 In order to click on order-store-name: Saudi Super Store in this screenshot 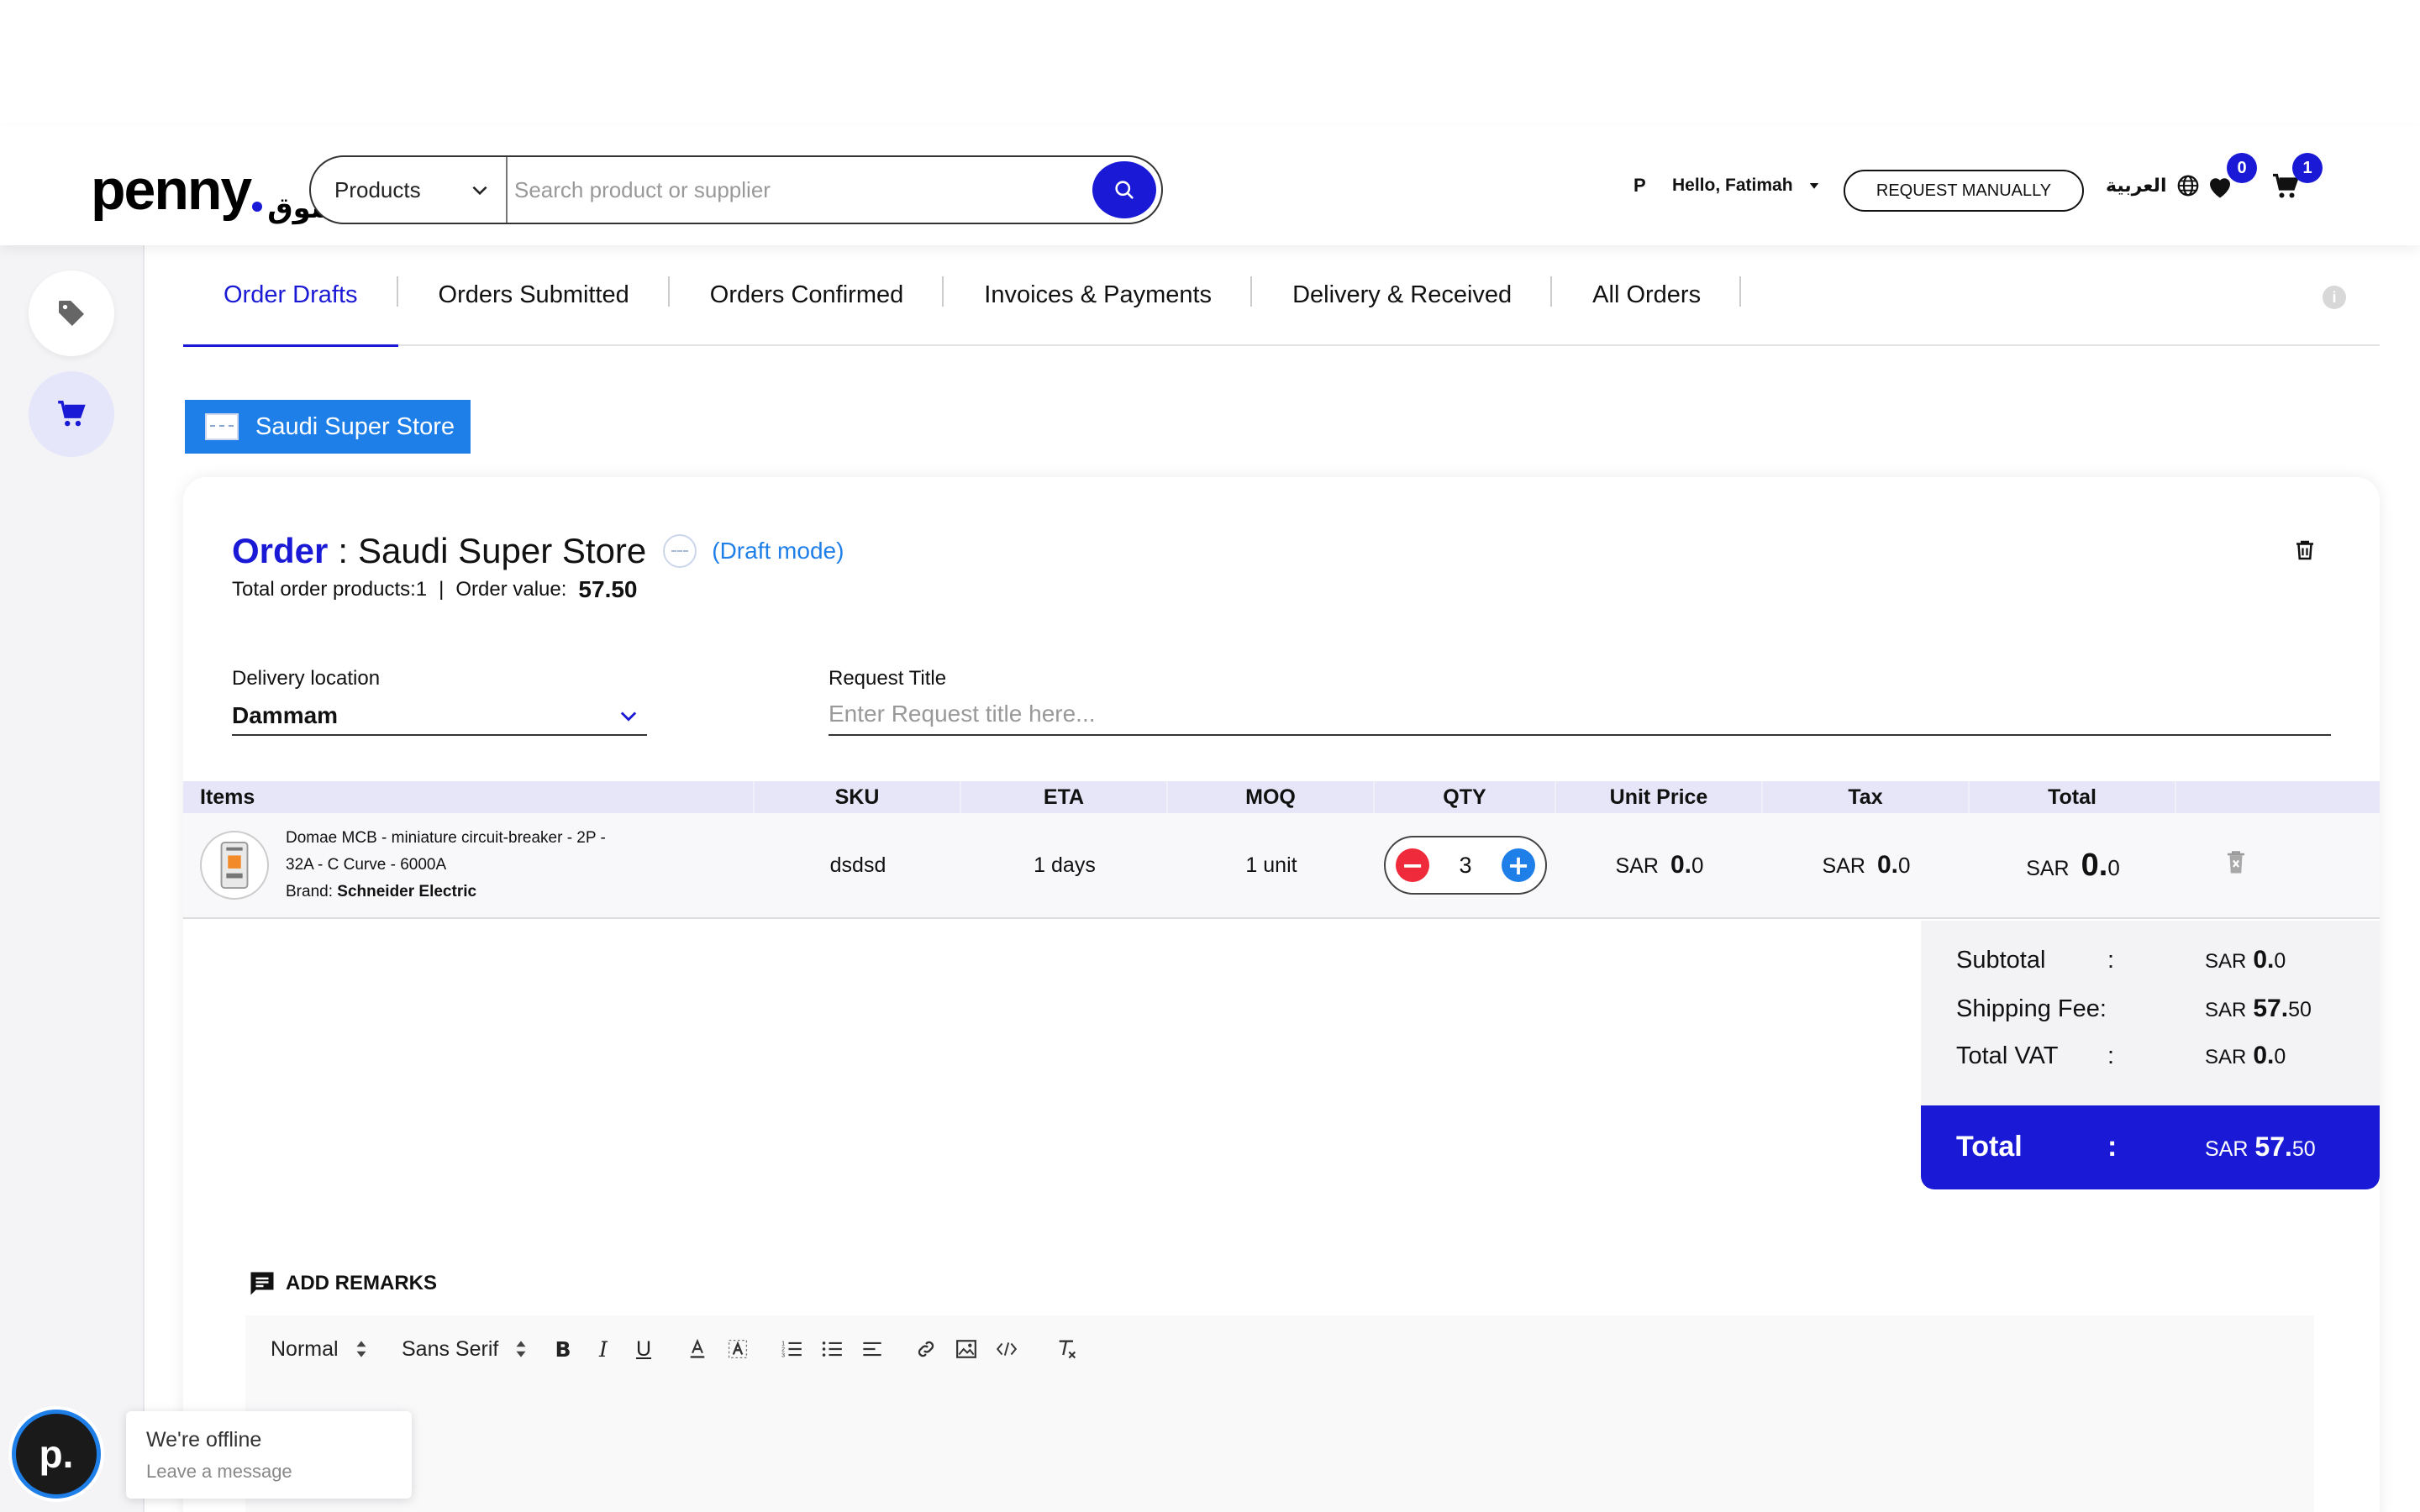, I will do `click(502, 550)`.